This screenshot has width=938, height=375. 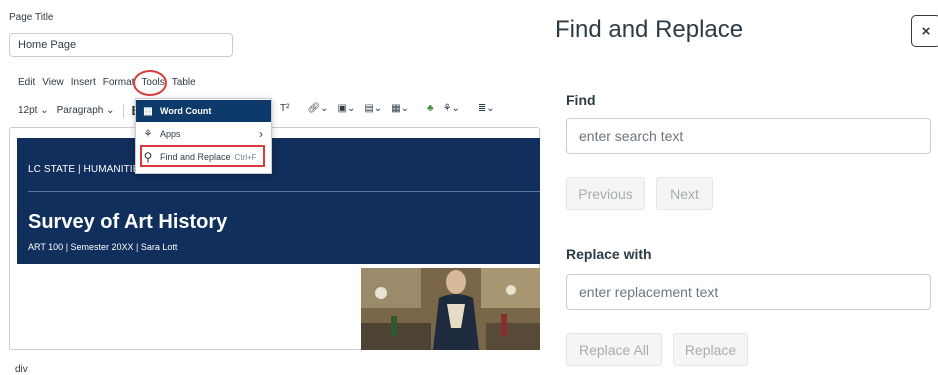 I want to click on image-icon: ▣⌄, so click(x=347, y=108).